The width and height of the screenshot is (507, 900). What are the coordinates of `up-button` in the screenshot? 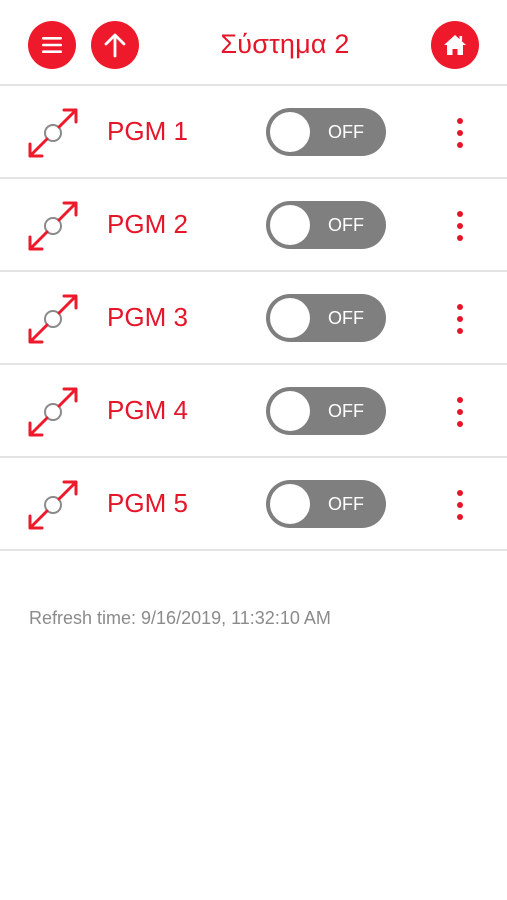 It's located at (115, 45).